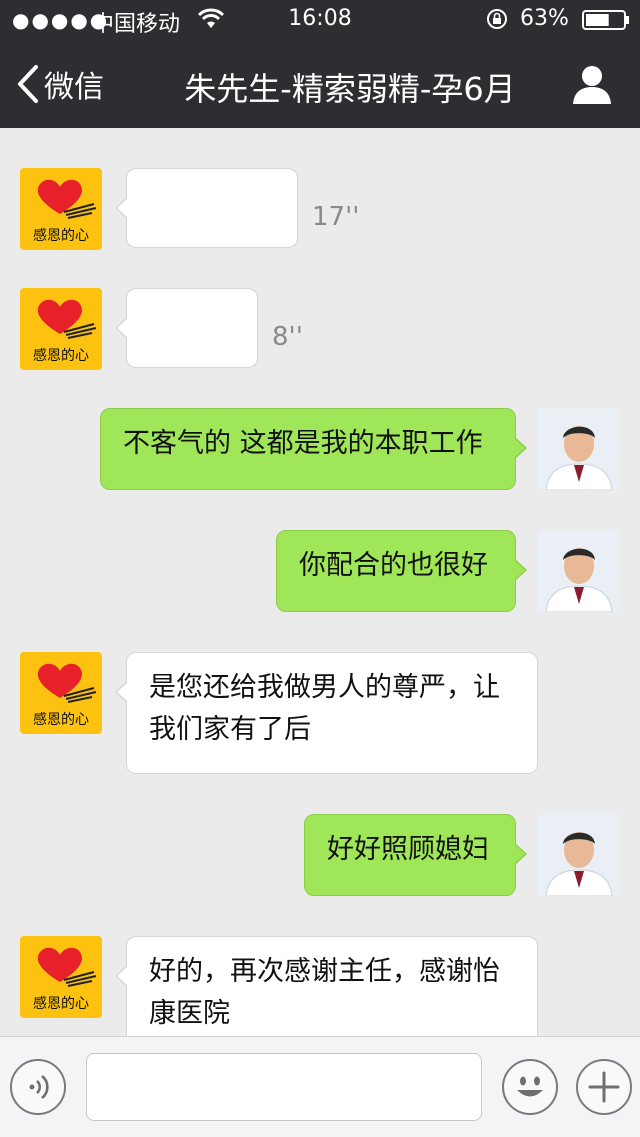 The image size is (640, 1137). I want to click on chat-title: 朱先生-精索弱精-孕6月, so click(350, 89).